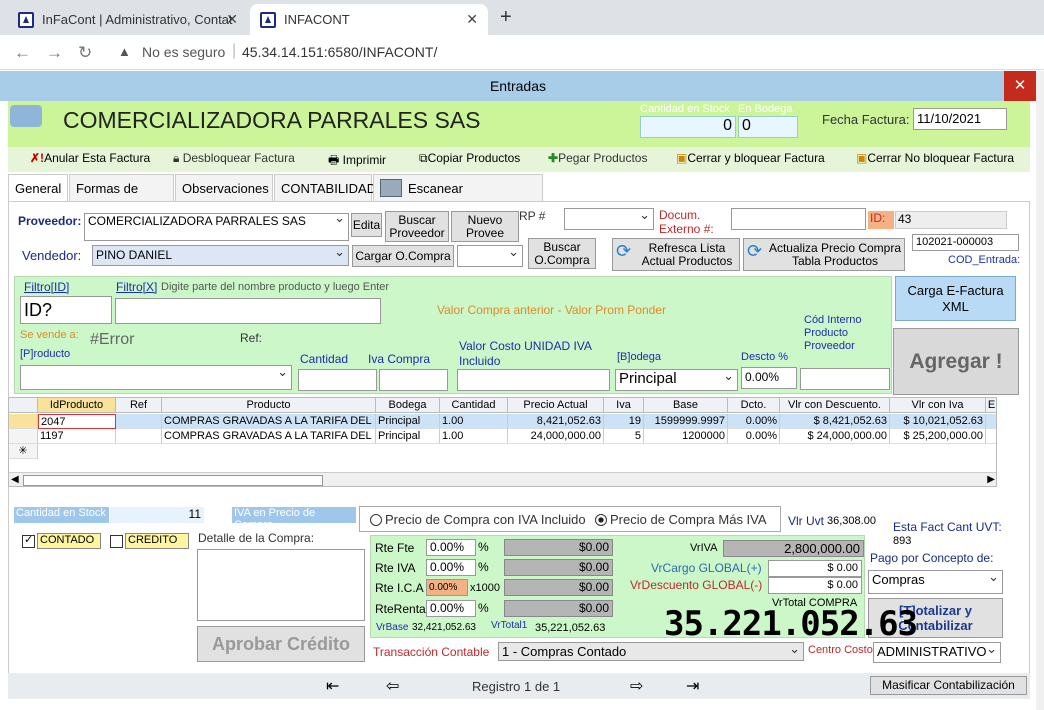  I want to click on add-button: Agregar !, so click(956, 361).